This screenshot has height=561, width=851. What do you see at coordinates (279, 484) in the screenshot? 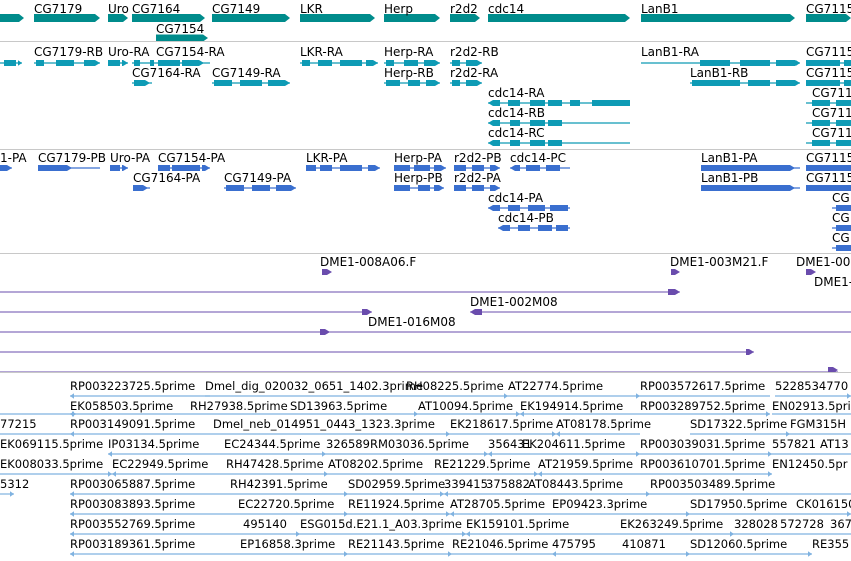
I see `est-label: RH42391.5prime` at bounding box center [279, 484].